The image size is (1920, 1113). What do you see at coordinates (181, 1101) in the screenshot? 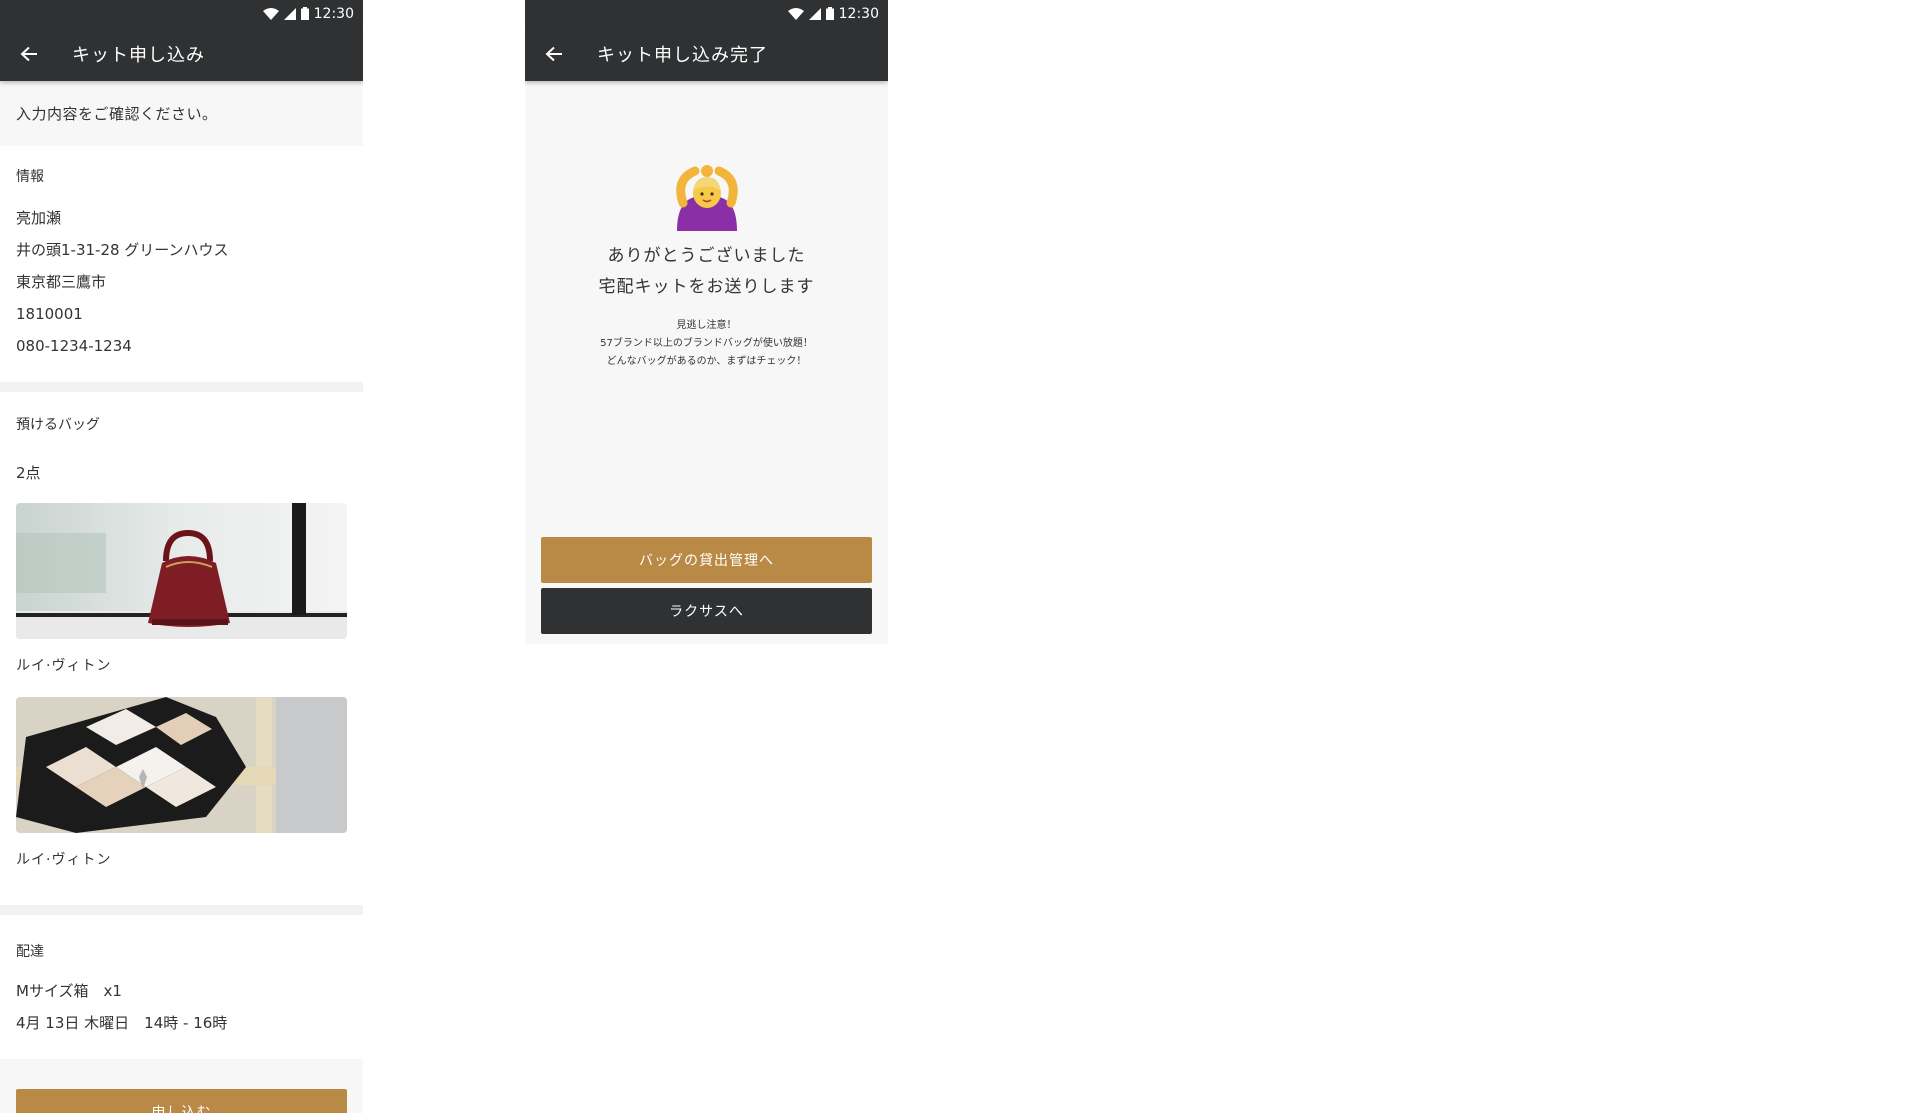
I see `submit-button: 申し込む` at bounding box center [181, 1101].